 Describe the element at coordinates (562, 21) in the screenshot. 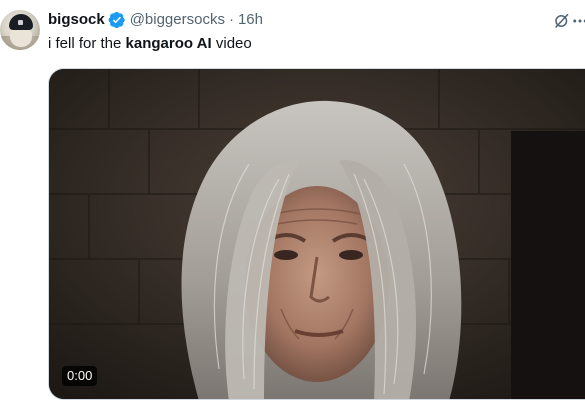

I see `grok-icon` at that location.